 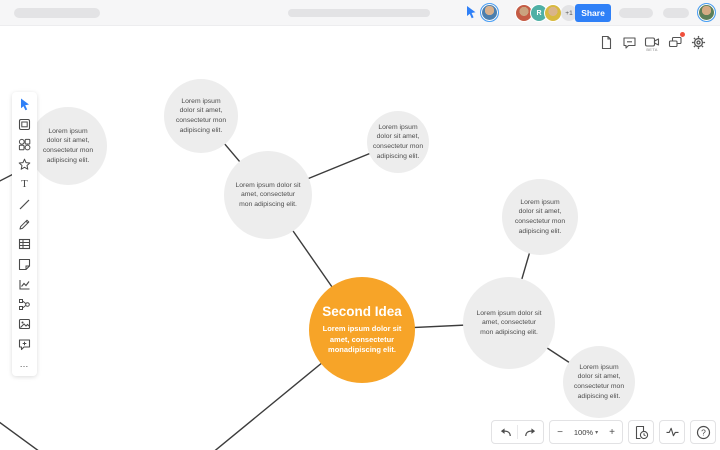 I want to click on star-icon, so click(x=24, y=164).